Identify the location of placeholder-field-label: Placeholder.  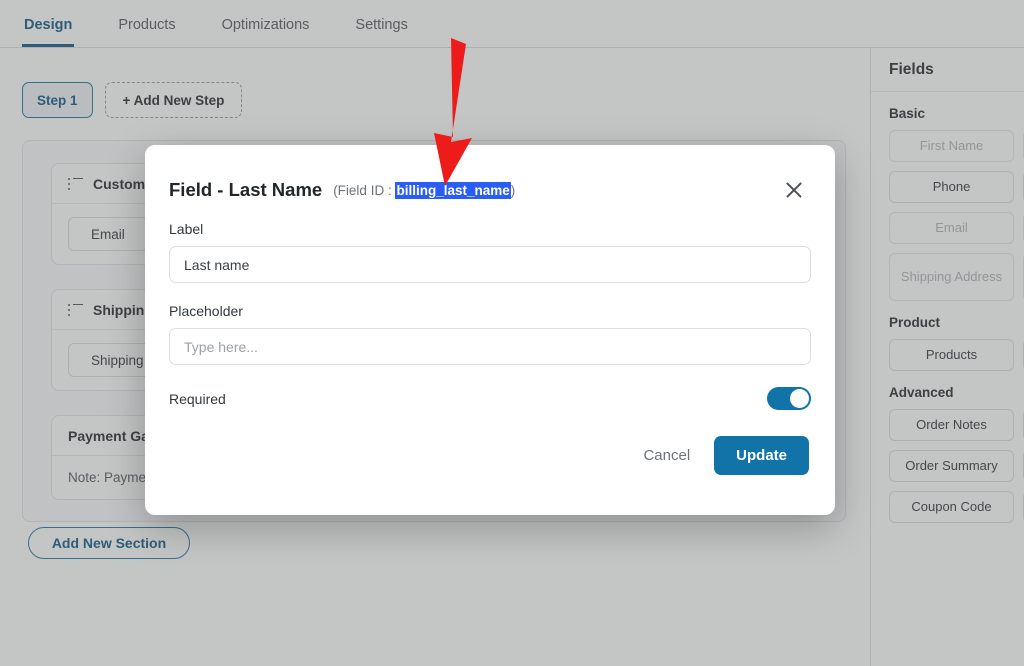
(206, 311).